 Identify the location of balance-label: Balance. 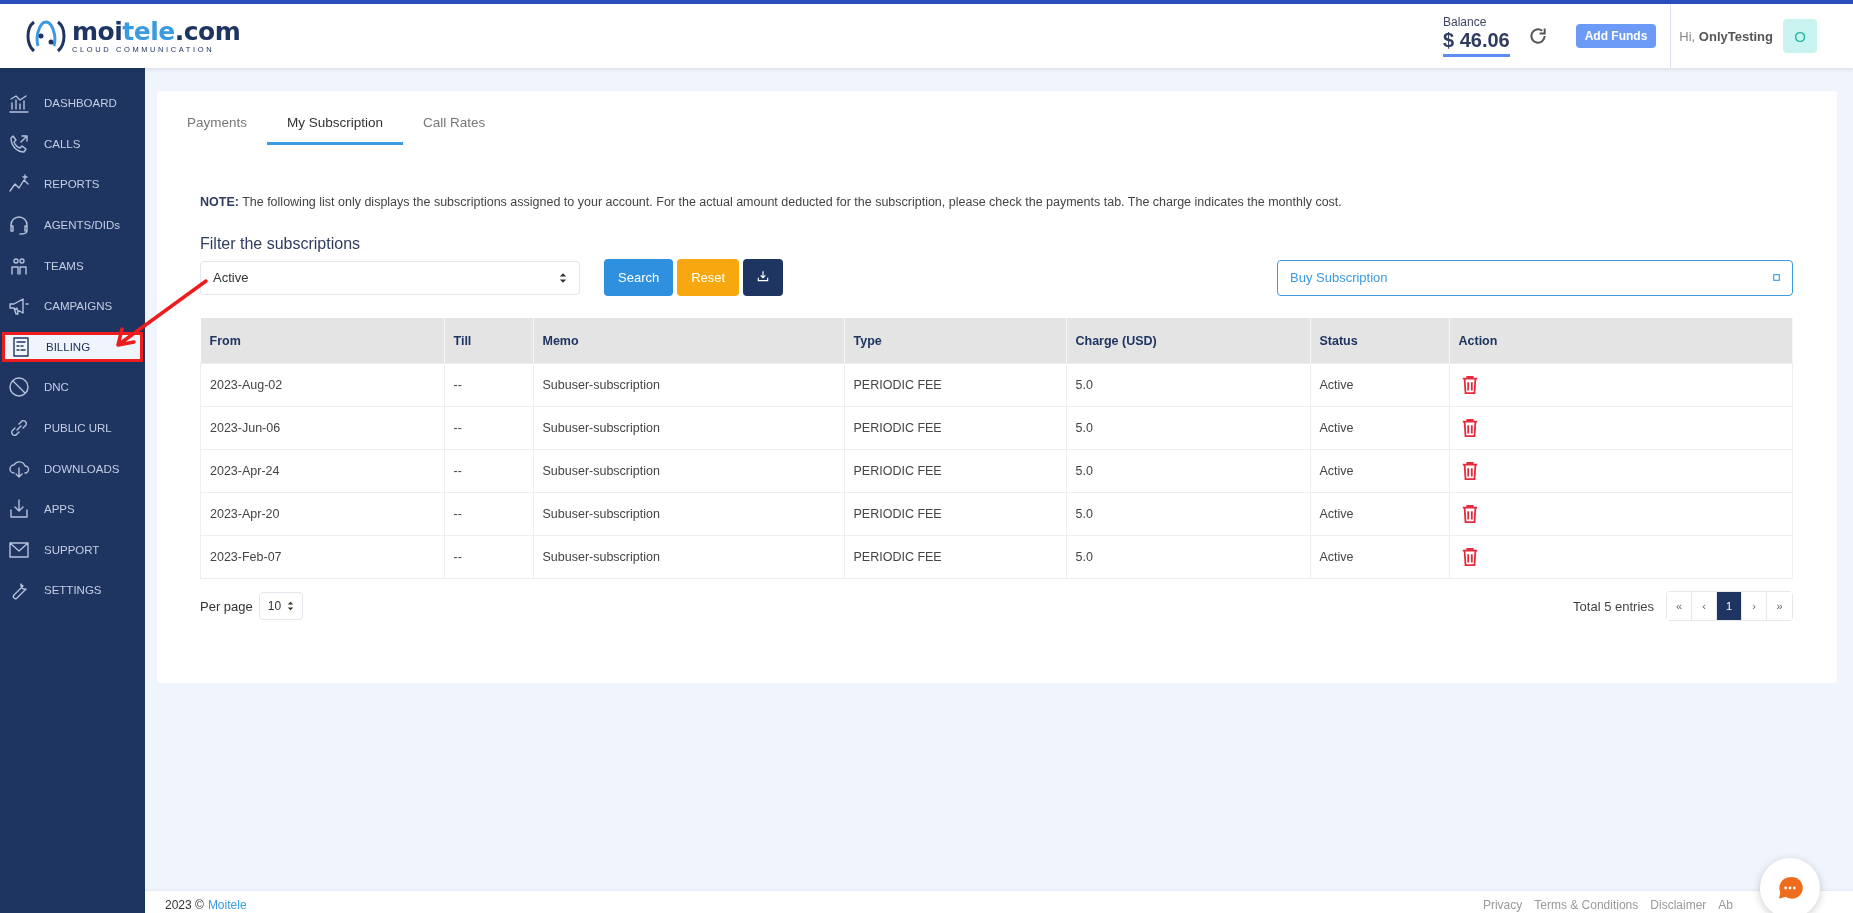
(1465, 22).